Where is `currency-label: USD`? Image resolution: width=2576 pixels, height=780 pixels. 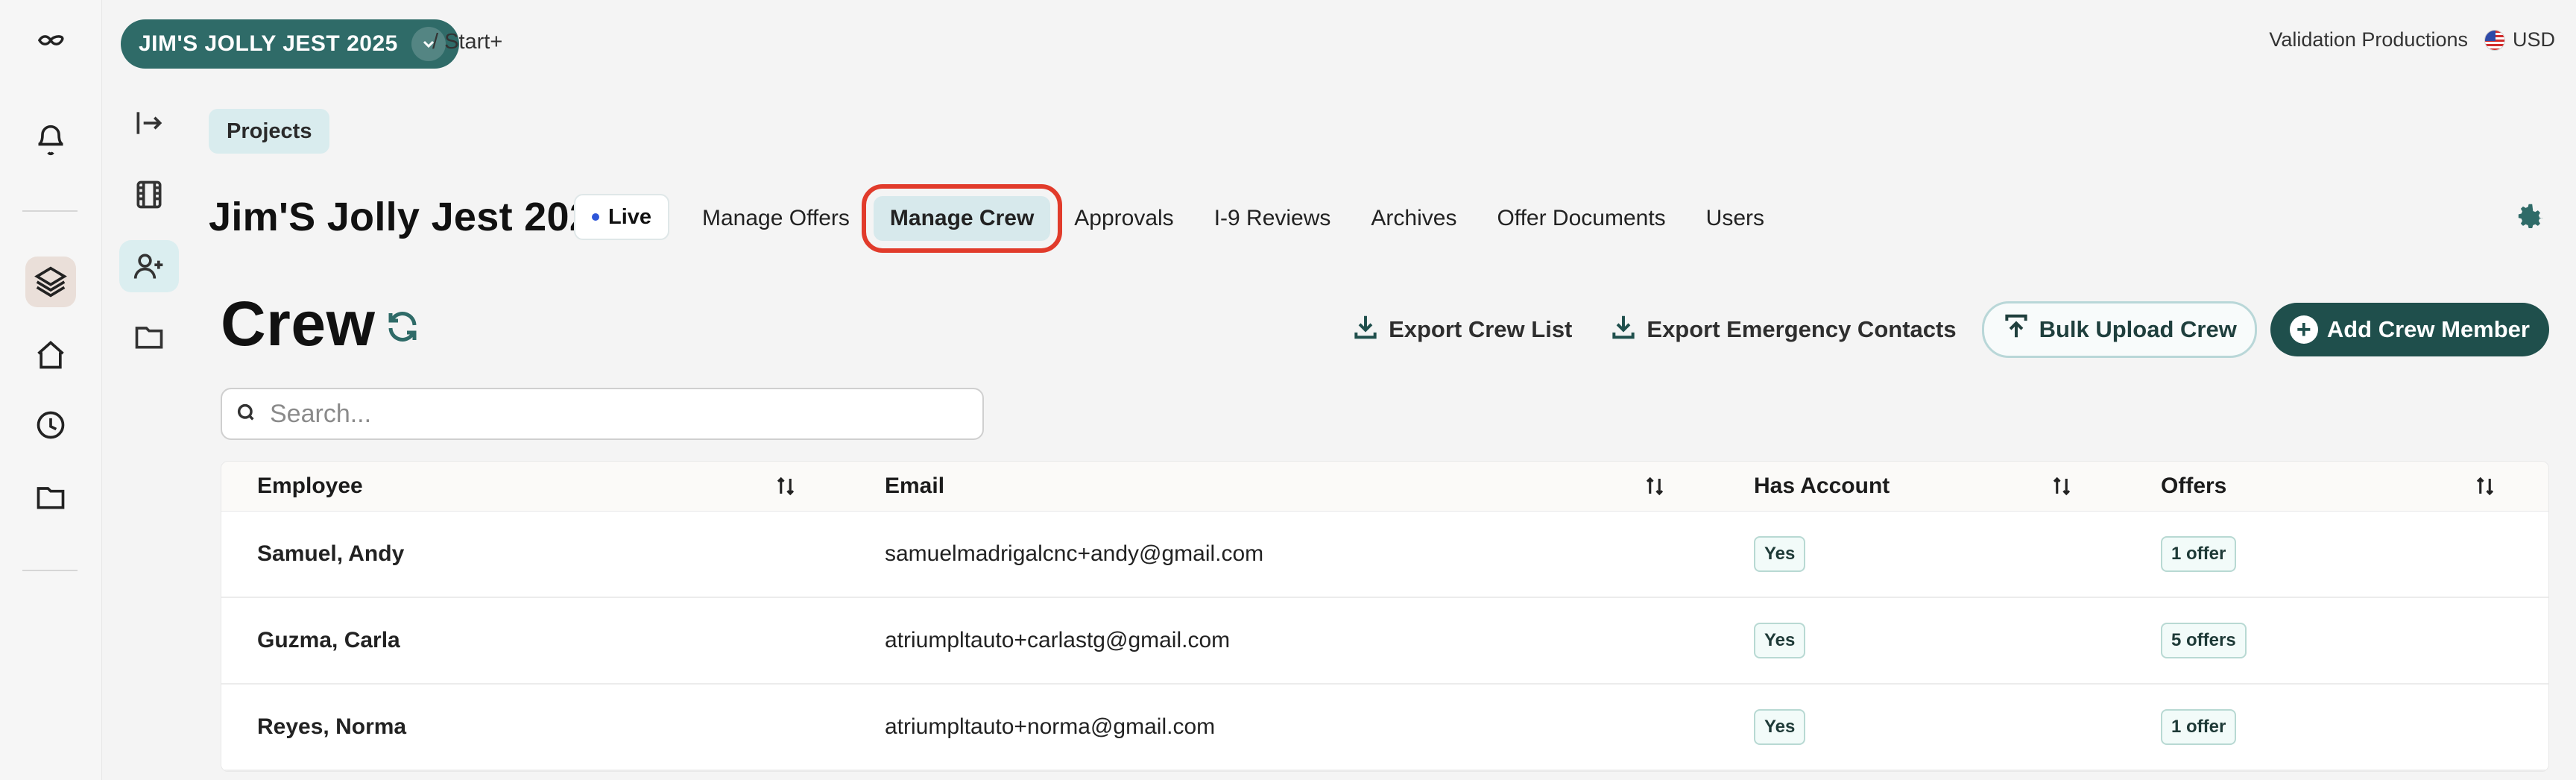 currency-label: USD is located at coordinates (2533, 39).